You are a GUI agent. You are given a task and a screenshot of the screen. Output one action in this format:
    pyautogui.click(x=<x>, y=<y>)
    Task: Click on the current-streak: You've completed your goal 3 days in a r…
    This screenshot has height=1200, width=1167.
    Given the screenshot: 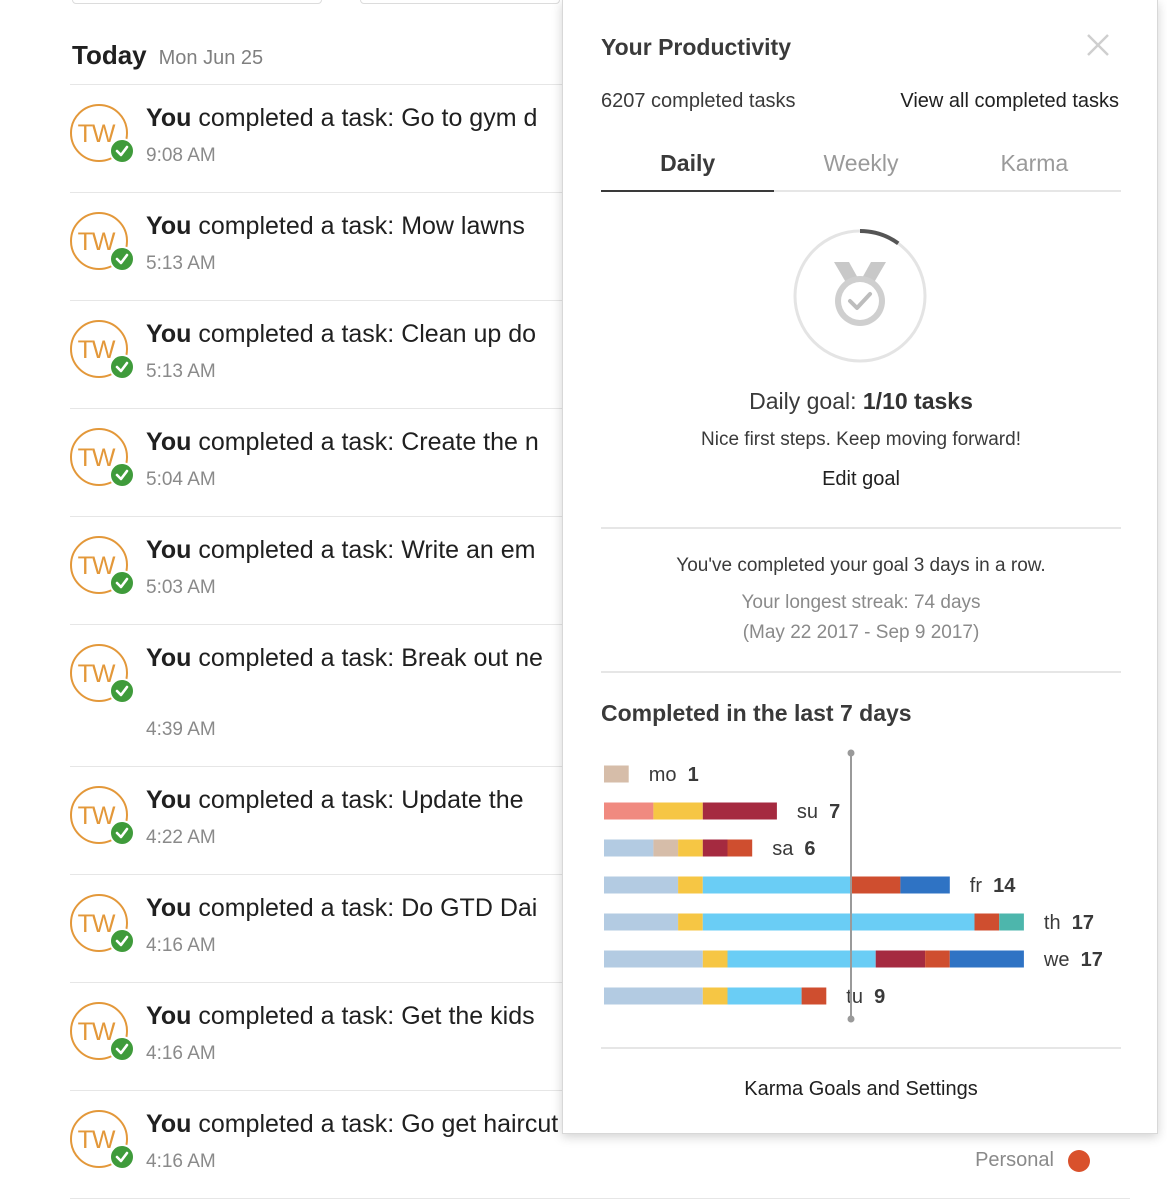 What is the action you would take?
    pyautogui.click(x=861, y=565)
    